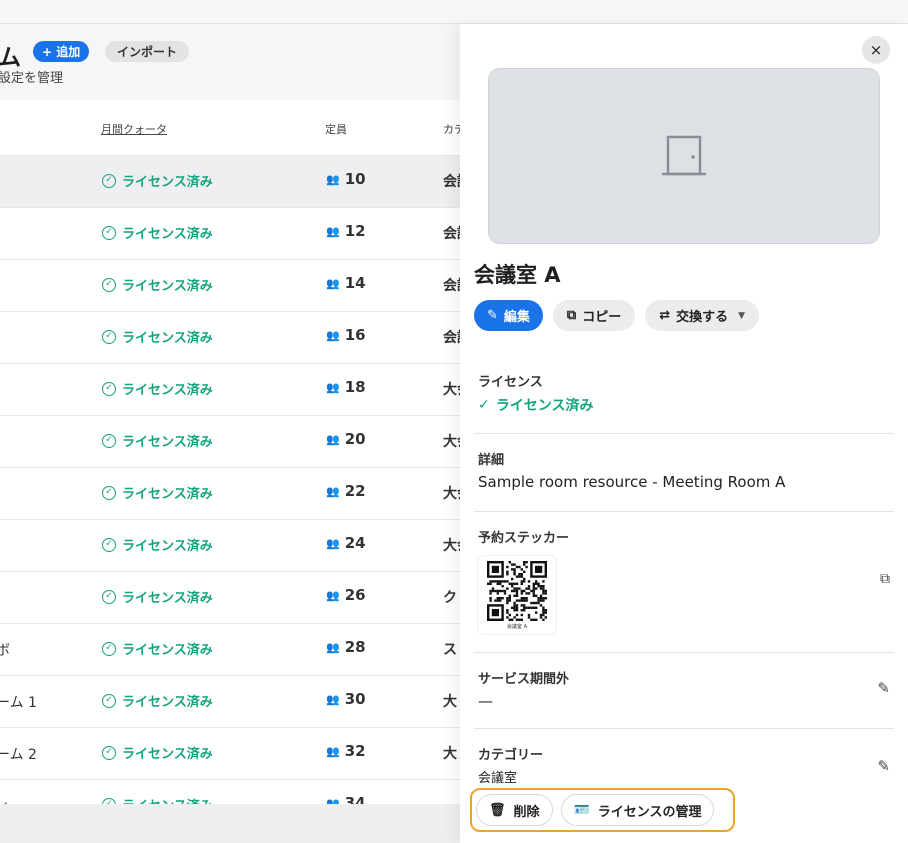 This screenshot has height=843, width=908. I want to click on capacity-cell: 👥 34, so click(346, 799).